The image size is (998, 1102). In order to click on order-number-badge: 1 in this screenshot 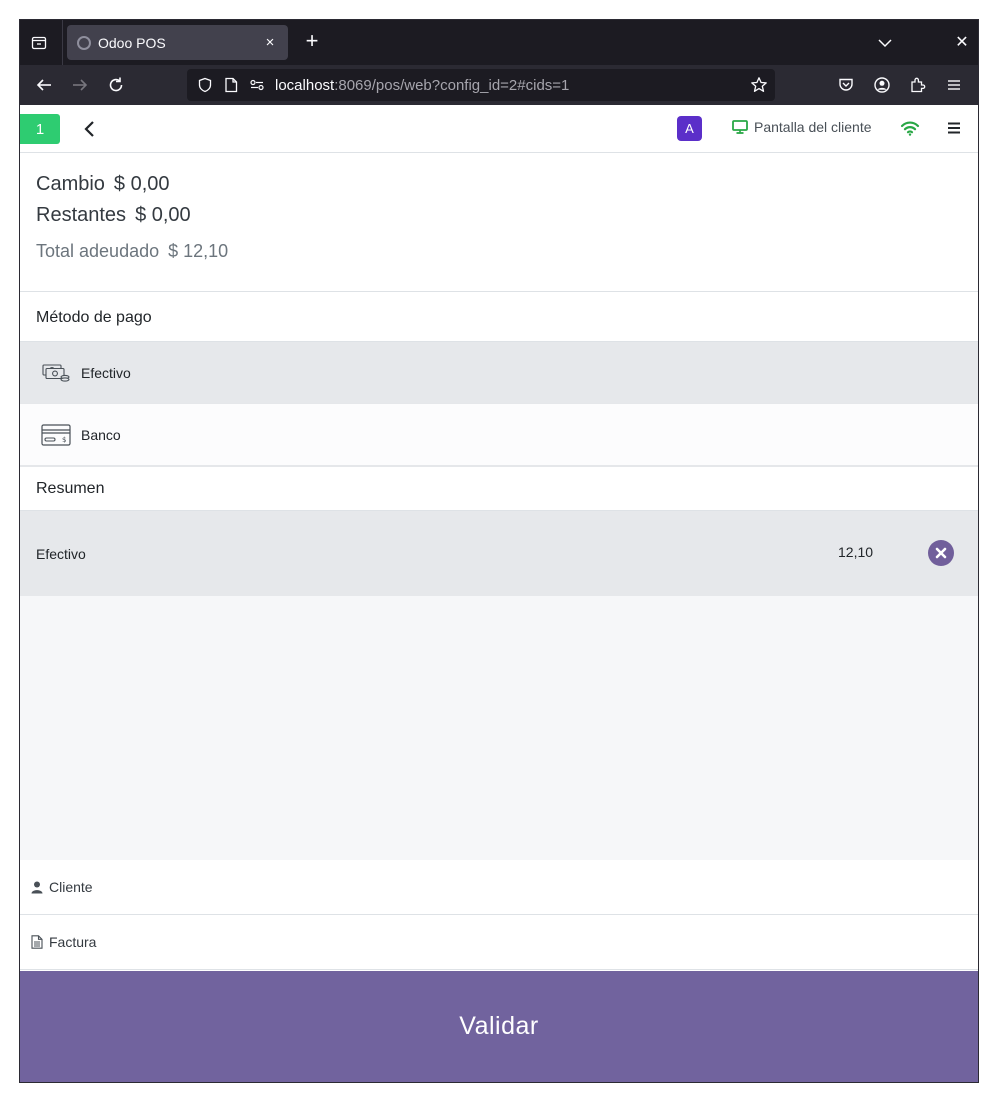, I will do `click(40, 129)`.